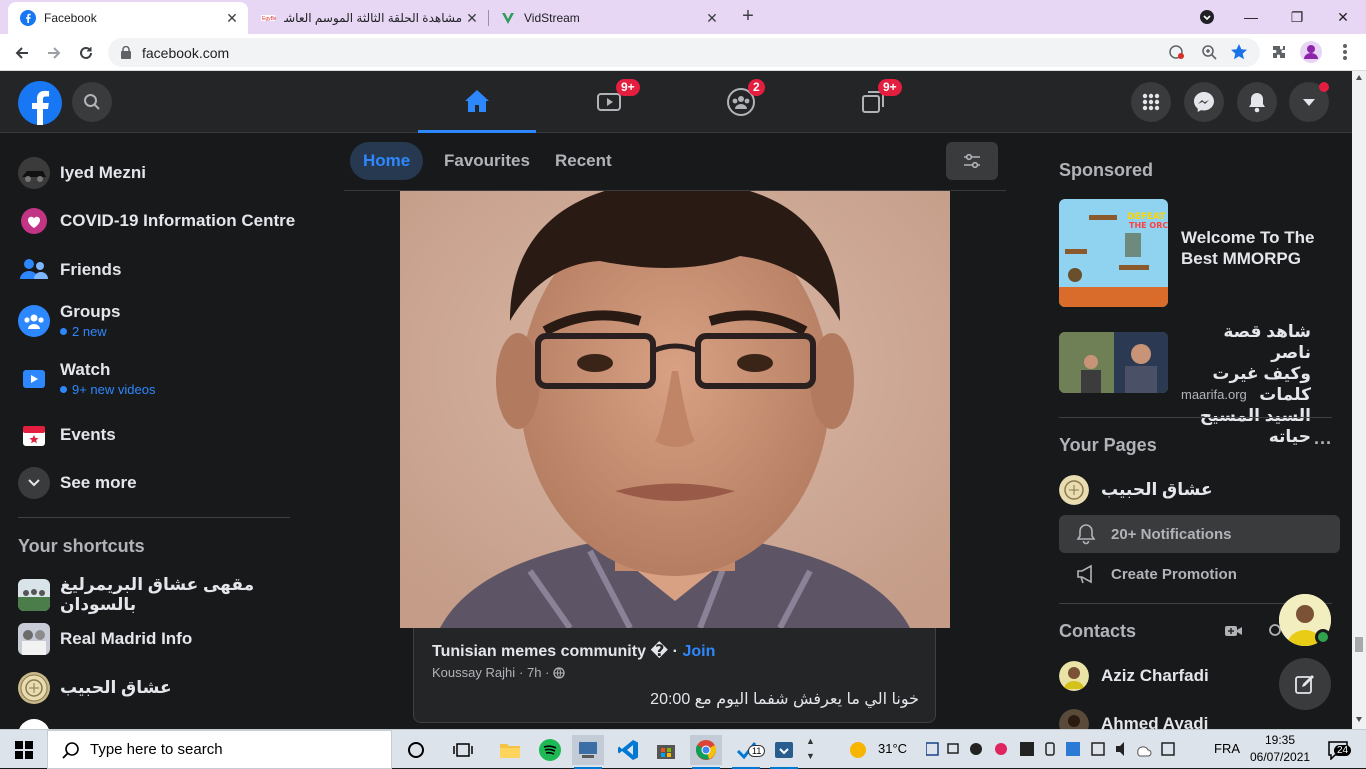 The width and height of the screenshot is (1366, 769). Describe the element at coordinates (698, 651) in the screenshot. I see `join-group-link: Join` at that location.